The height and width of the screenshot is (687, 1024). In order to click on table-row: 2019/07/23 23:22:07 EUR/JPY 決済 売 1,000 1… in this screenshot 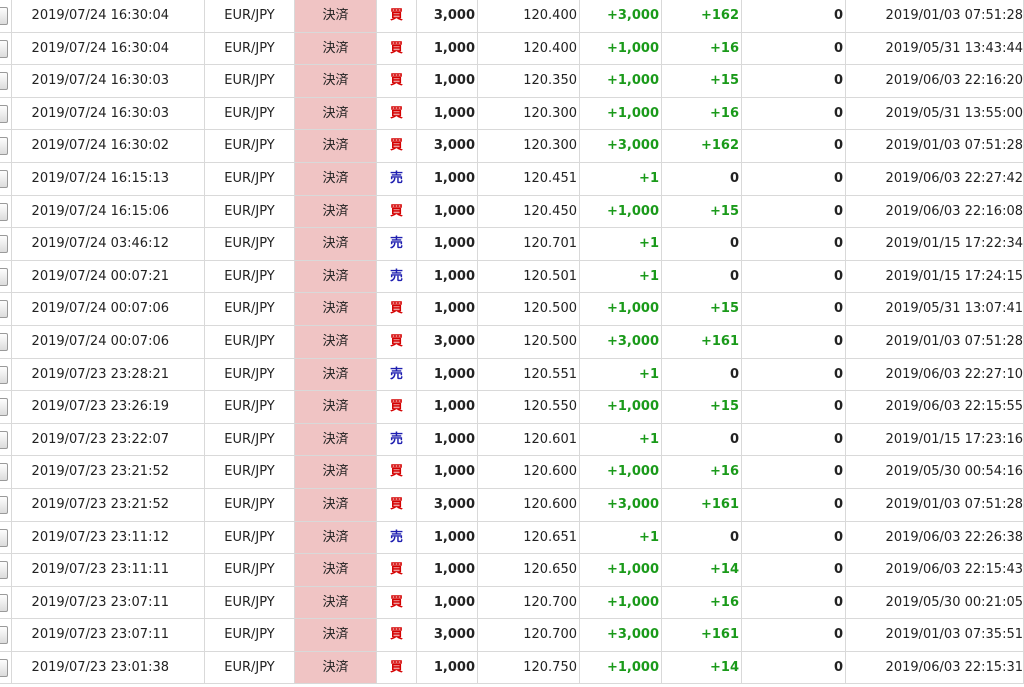, I will do `click(512, 440)`.